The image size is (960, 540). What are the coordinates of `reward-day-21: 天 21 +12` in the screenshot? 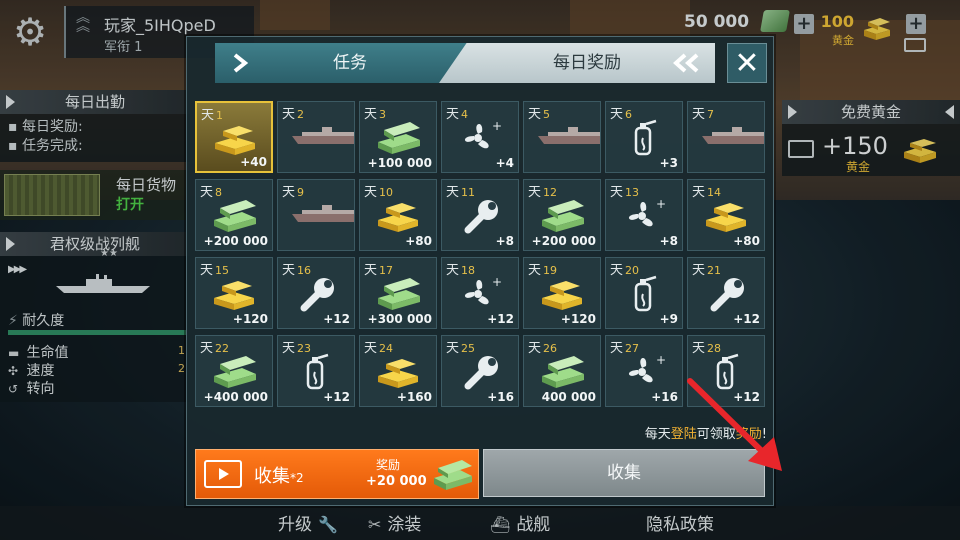 It's located at (726, 293).